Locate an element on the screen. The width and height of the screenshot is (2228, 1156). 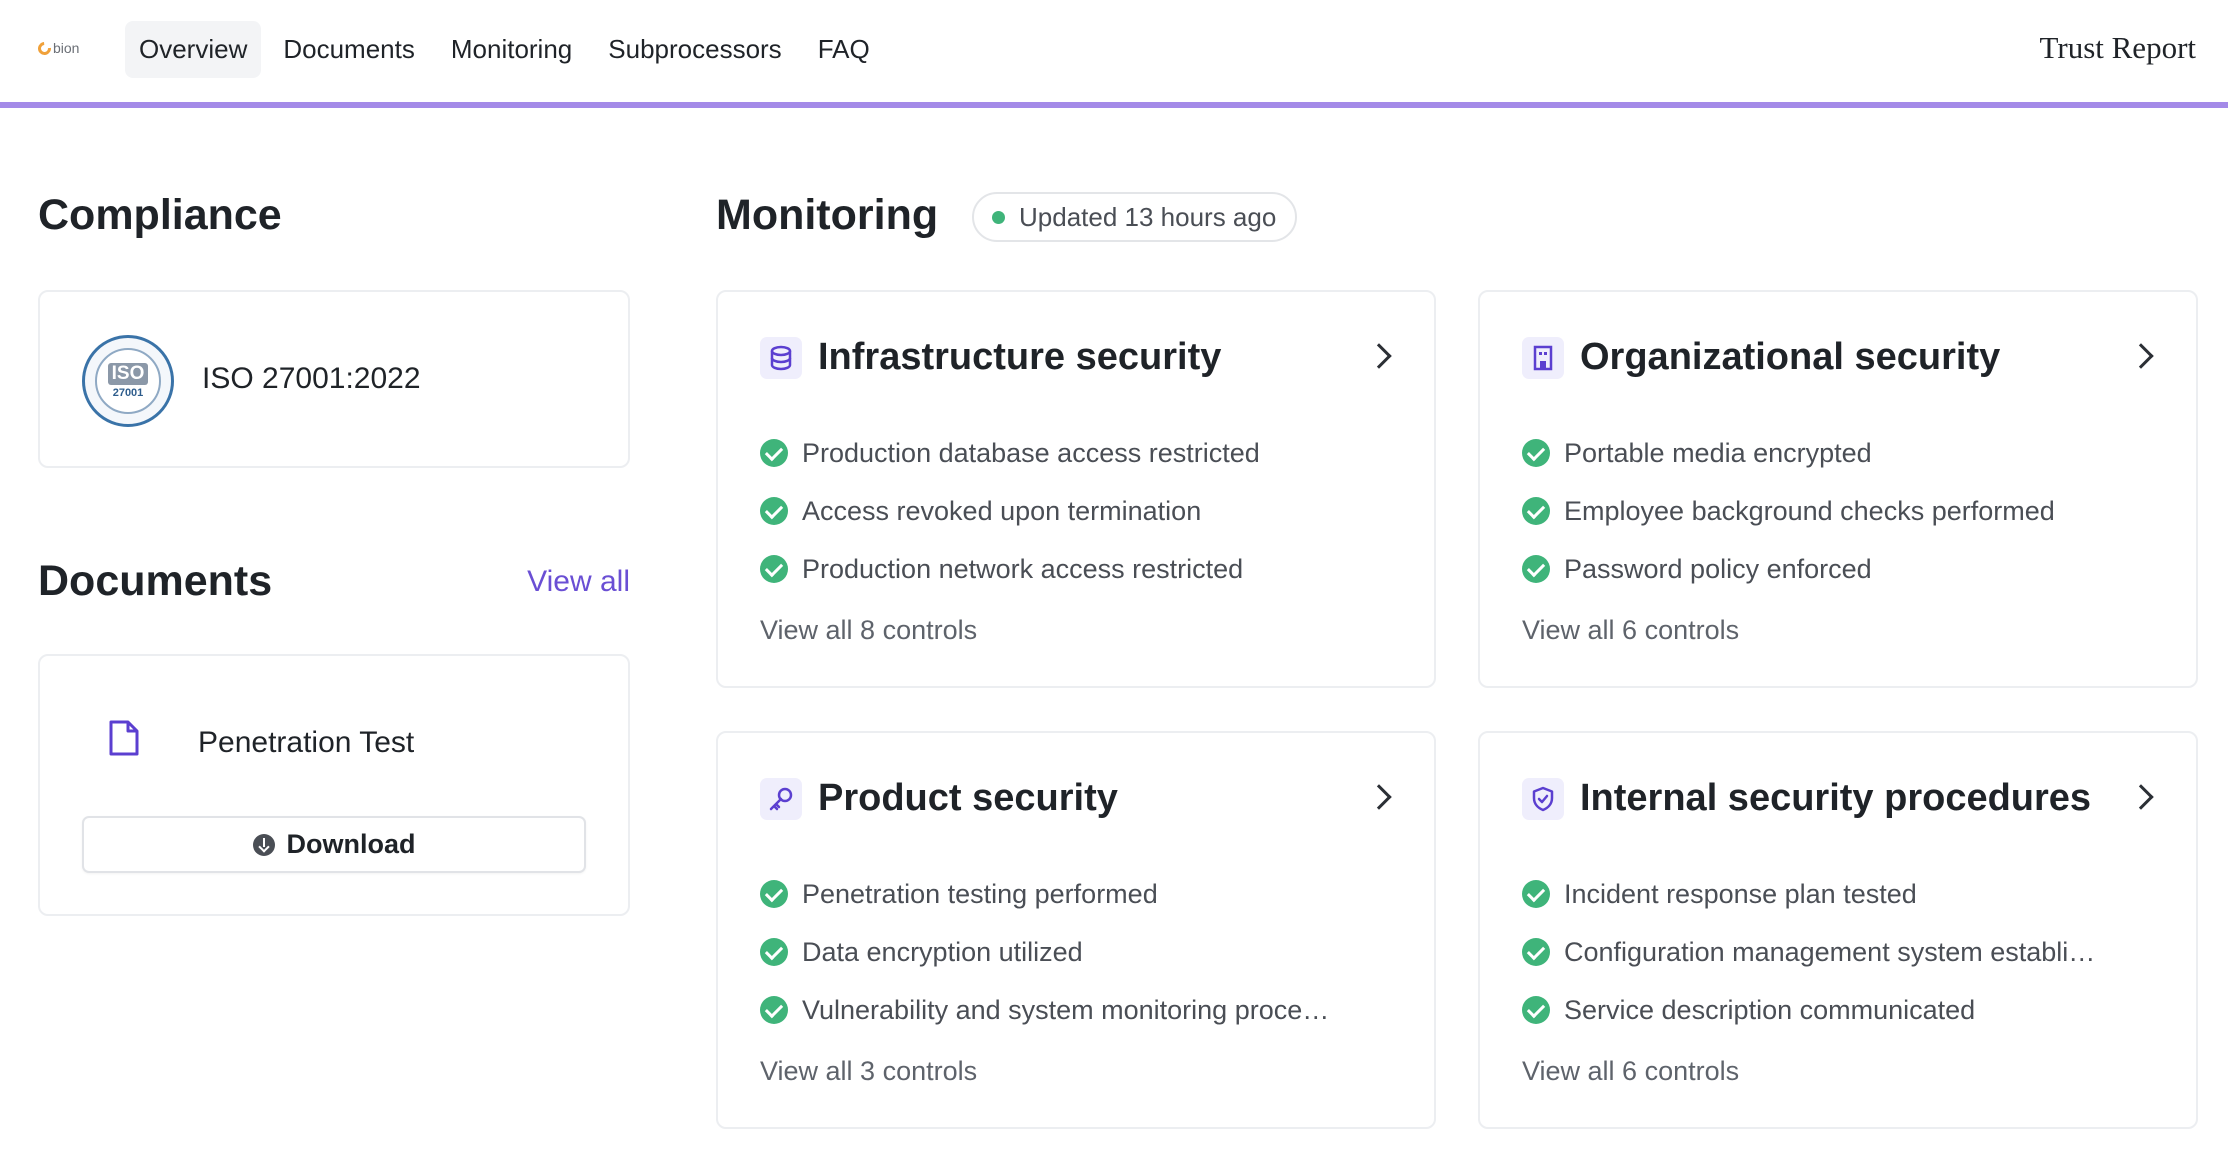
documents-heading: Documents is located at coordinates (155, 581).